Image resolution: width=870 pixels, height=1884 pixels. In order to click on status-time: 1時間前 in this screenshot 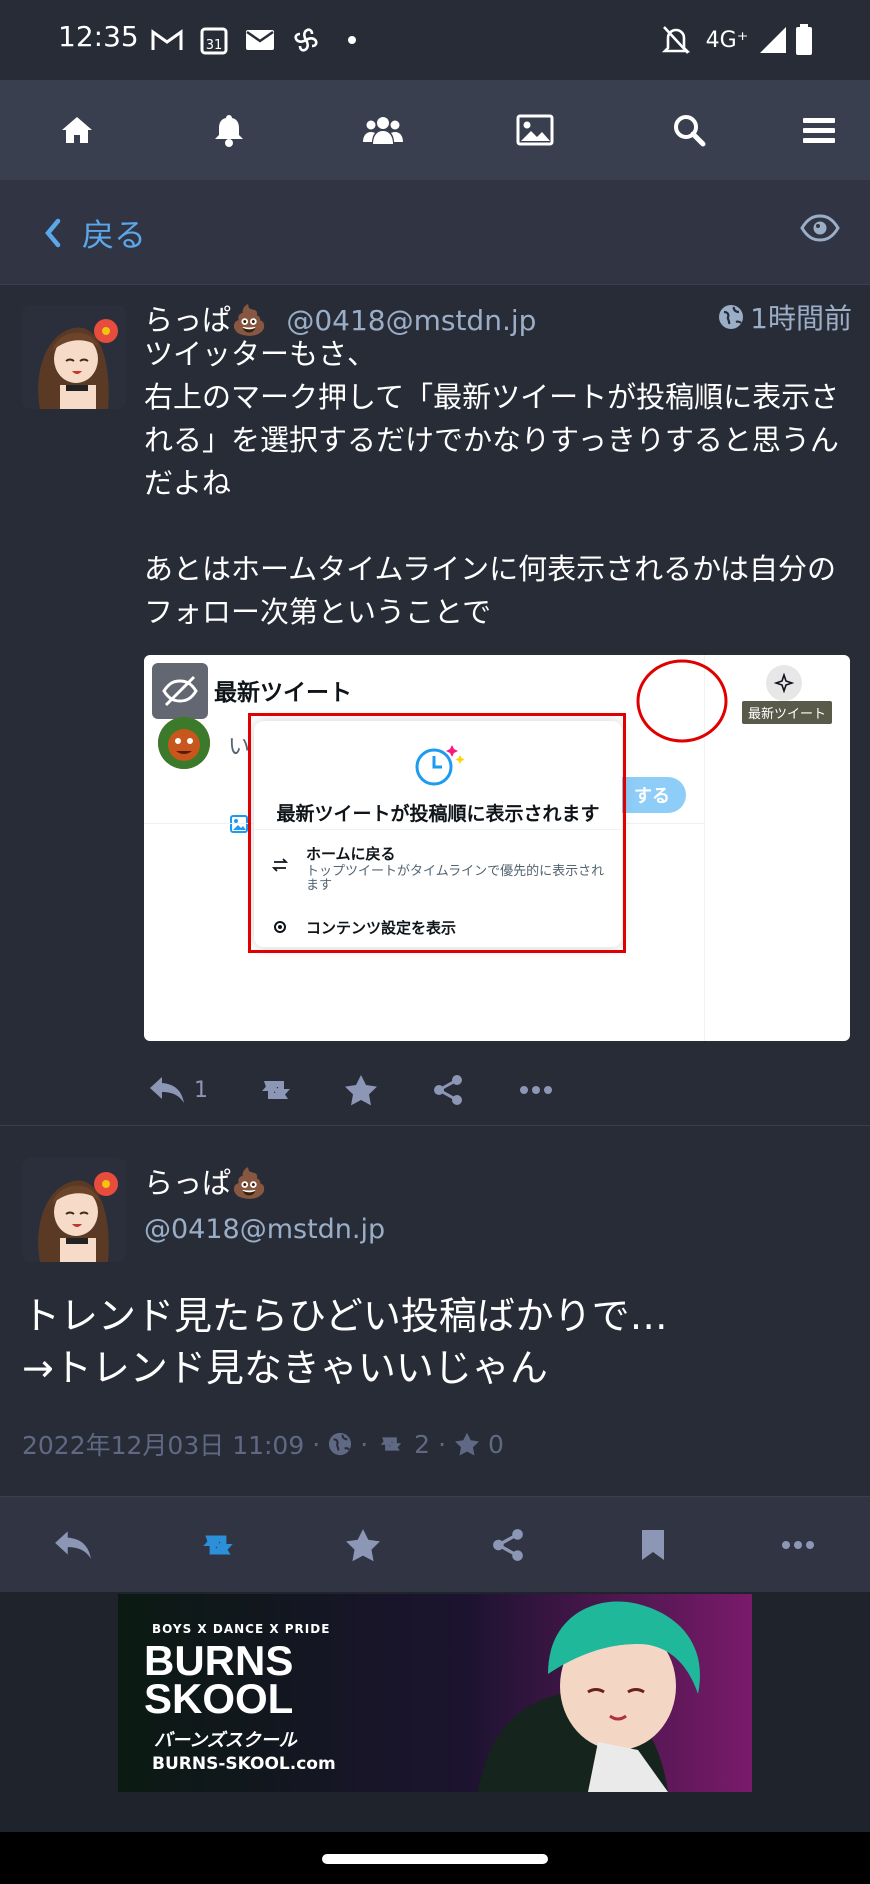, I will do `click(785, 317)`.